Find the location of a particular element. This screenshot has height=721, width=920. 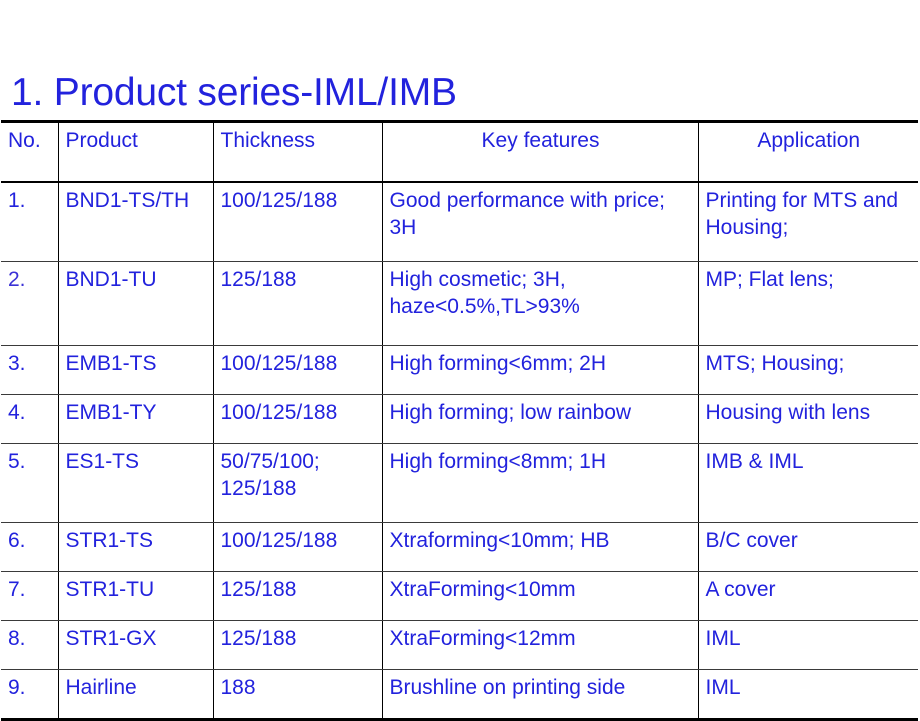

cell-product: BND1-TS/TH is located at coordinates (136, 222).